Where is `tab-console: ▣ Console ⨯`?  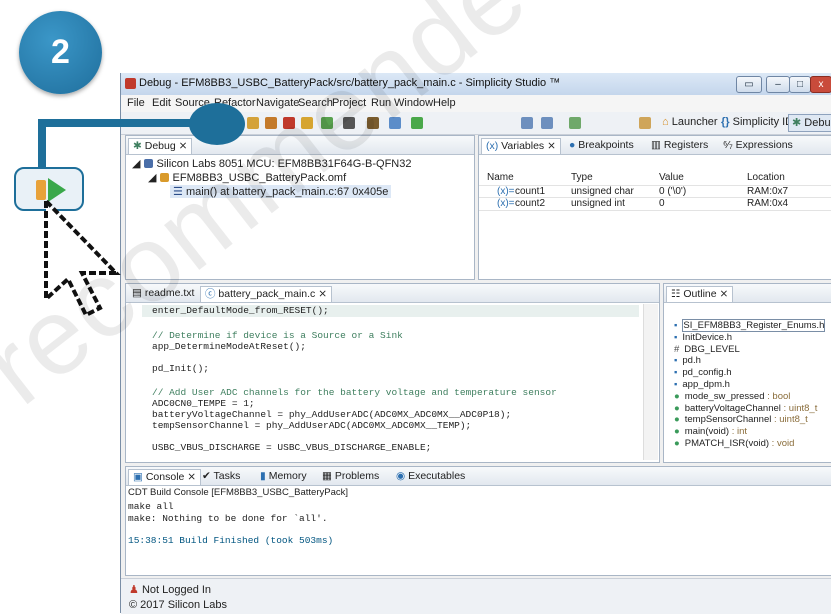 tab-console: ▣ Console ⨯ is located at coordinates (165, 477).